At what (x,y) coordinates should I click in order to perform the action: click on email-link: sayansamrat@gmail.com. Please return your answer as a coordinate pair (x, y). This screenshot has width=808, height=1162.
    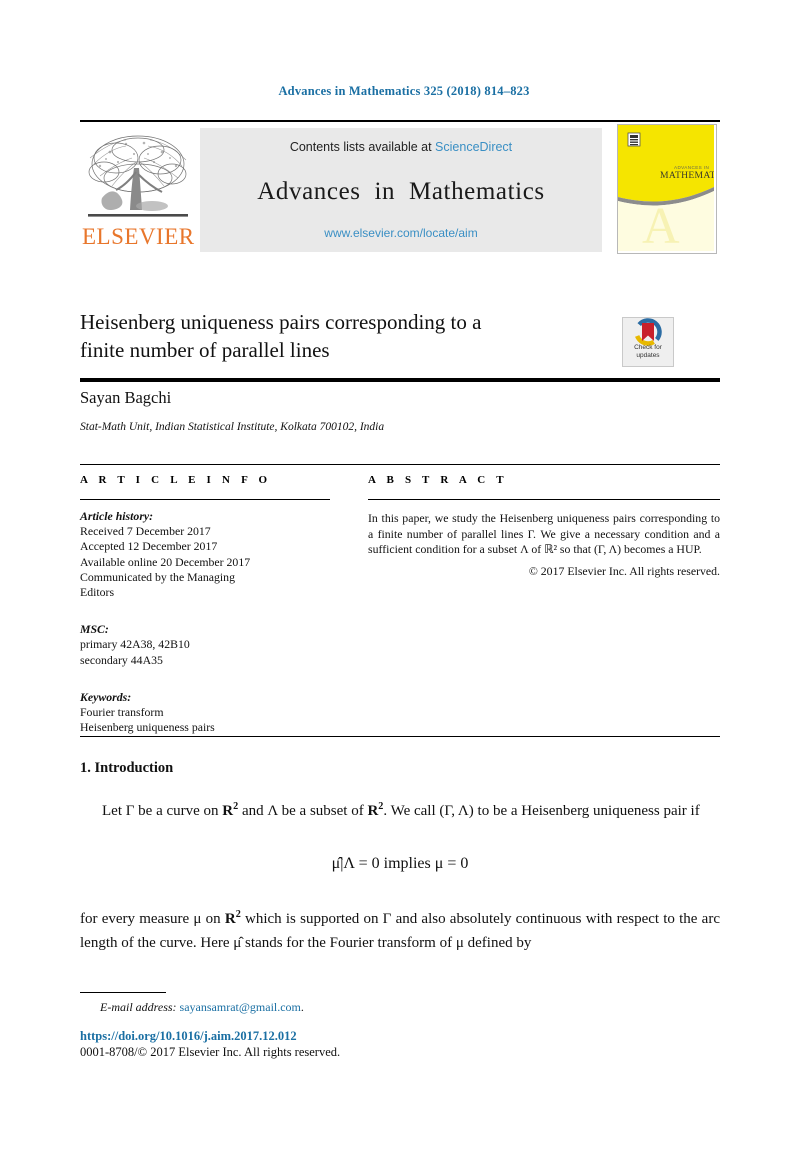
    Looking at the image, I should click on (240, 1007).